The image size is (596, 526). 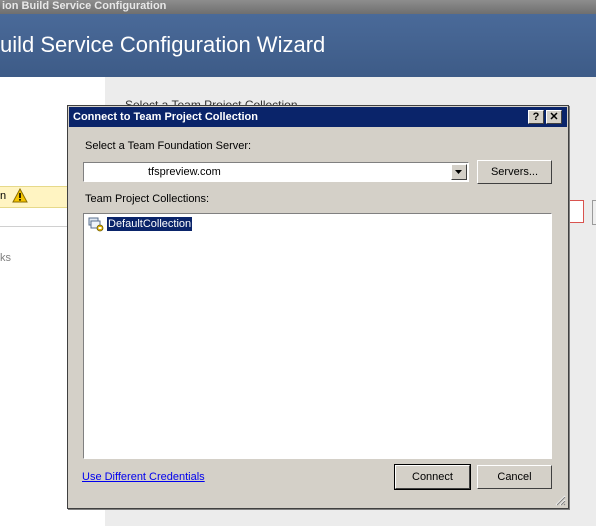 What do you see at coordinates (165, 117) in the screenshot?
I see `dialog-title: Connect to Team Project Collection` at bounding box center [165, 117].